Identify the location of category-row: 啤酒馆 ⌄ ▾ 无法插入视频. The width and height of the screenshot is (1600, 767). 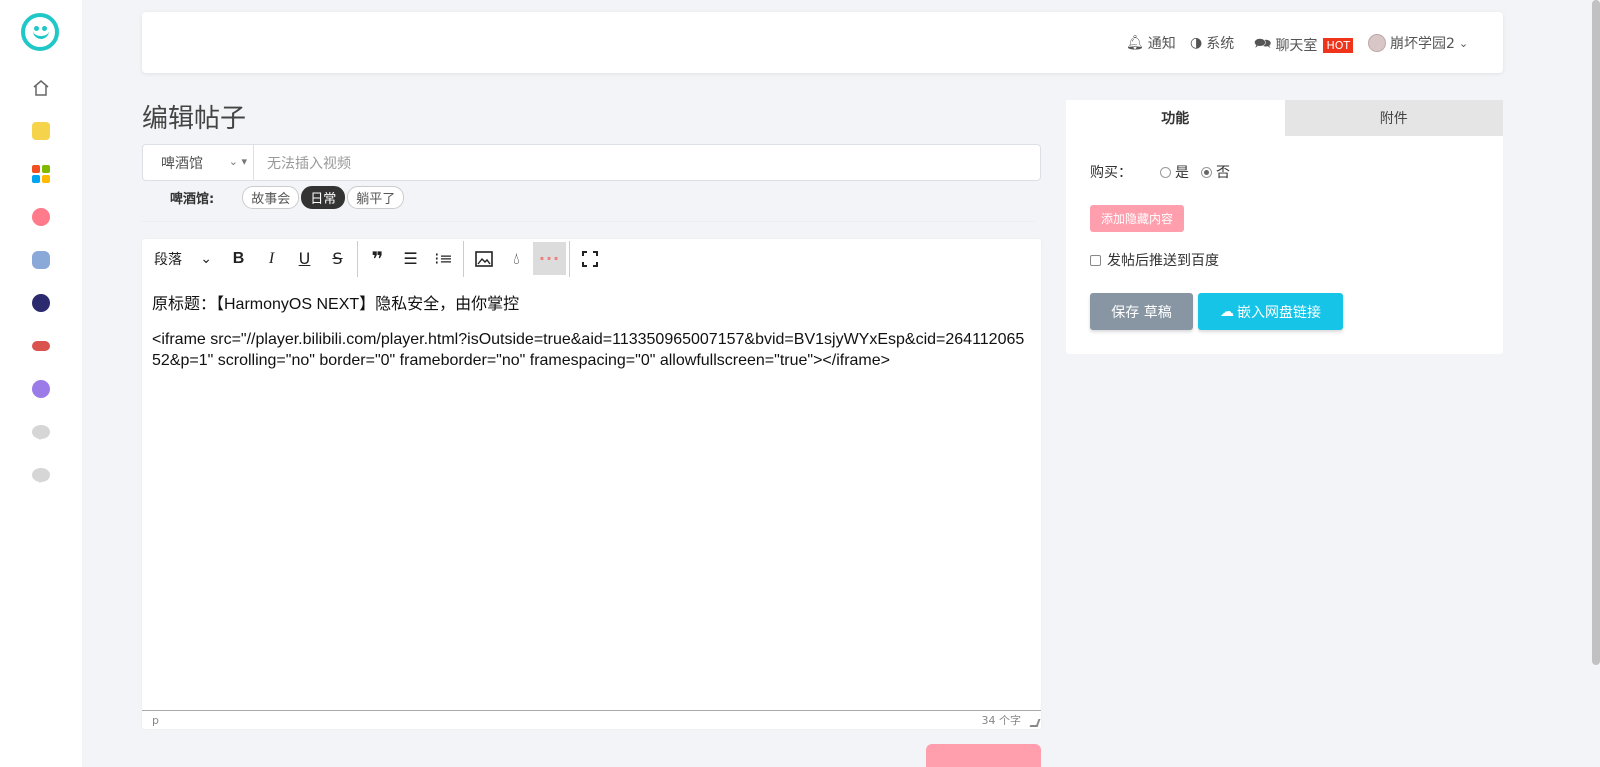
(591, 162).